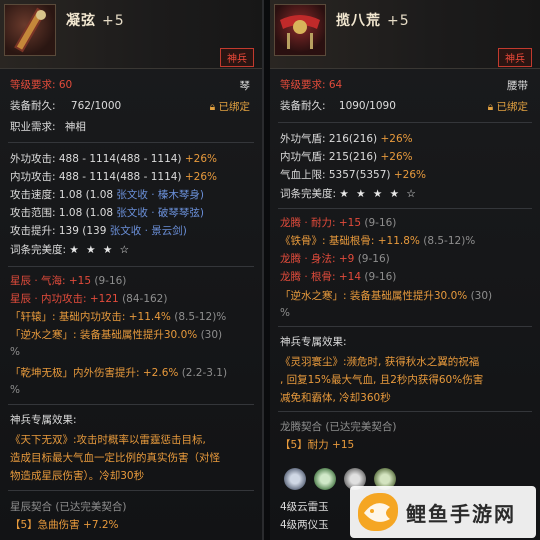  I want to click on set-title: 龙腾契合 (已达完美契合), so click(338, 427).